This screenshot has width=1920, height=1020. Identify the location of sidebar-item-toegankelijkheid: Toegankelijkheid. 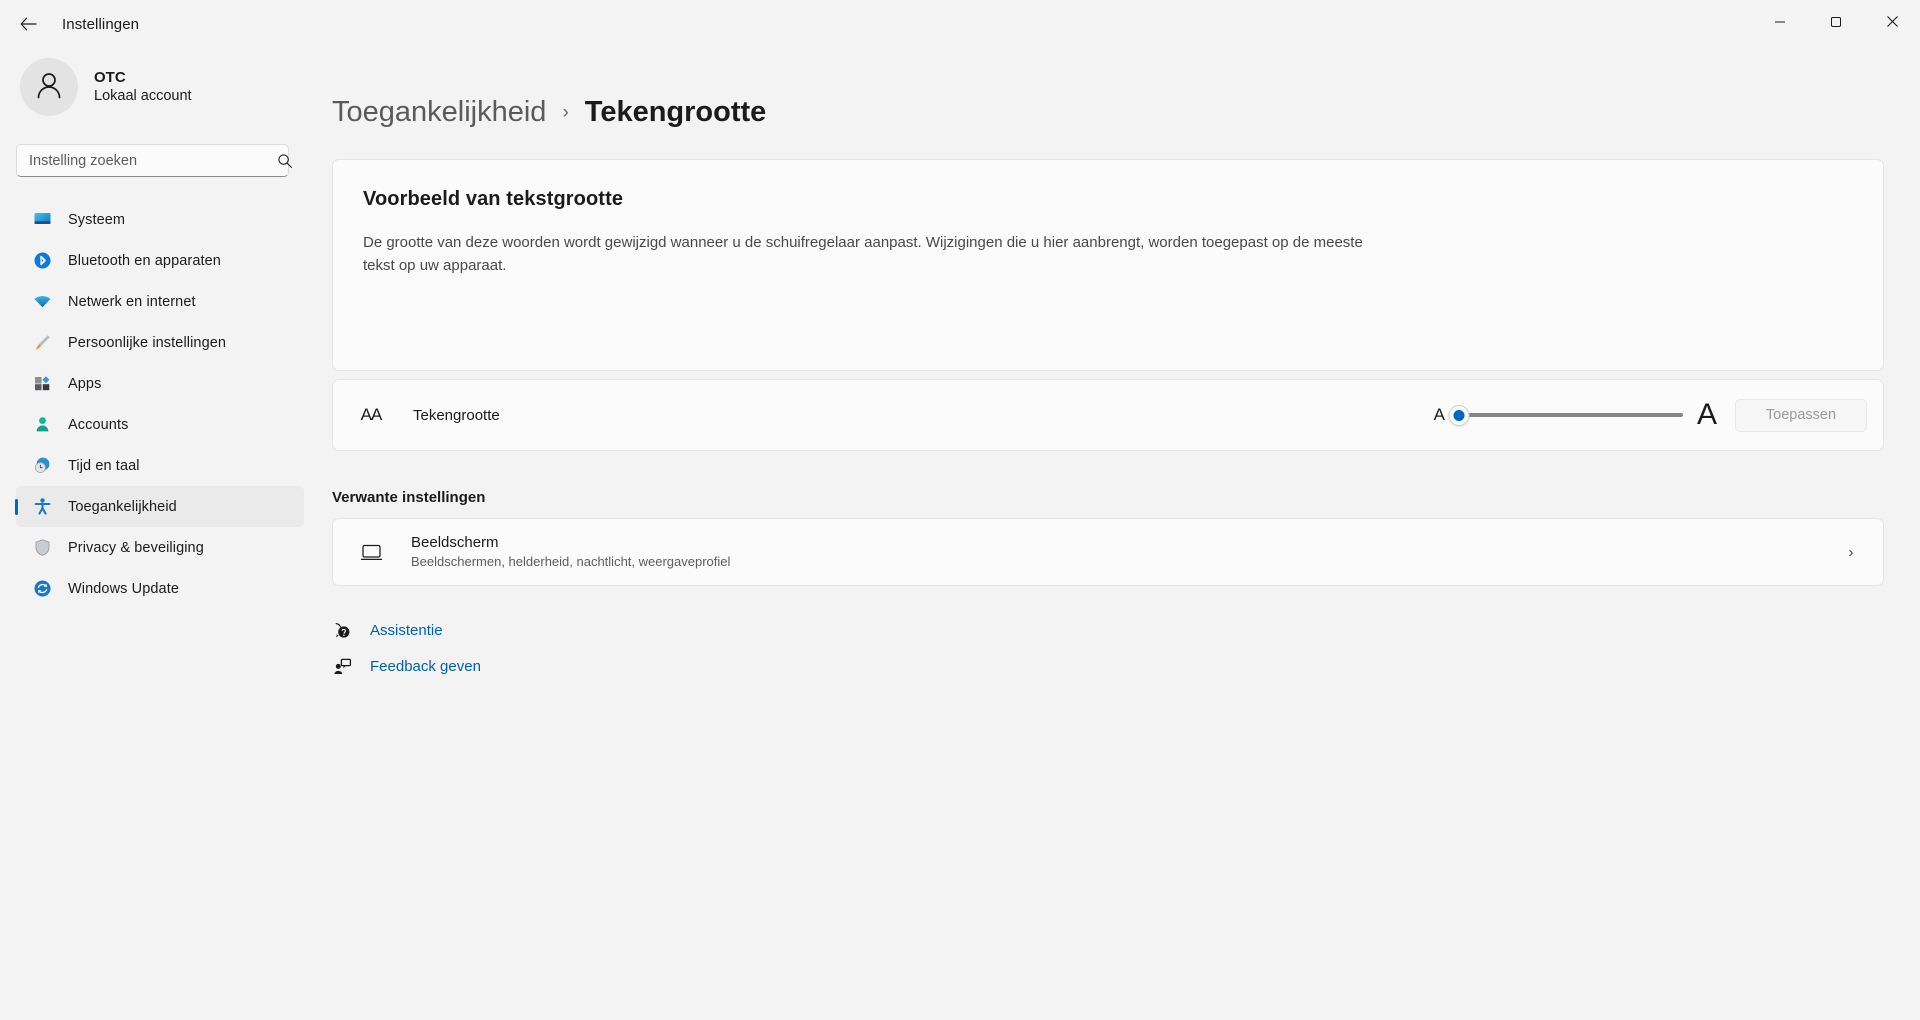
(160, 506).